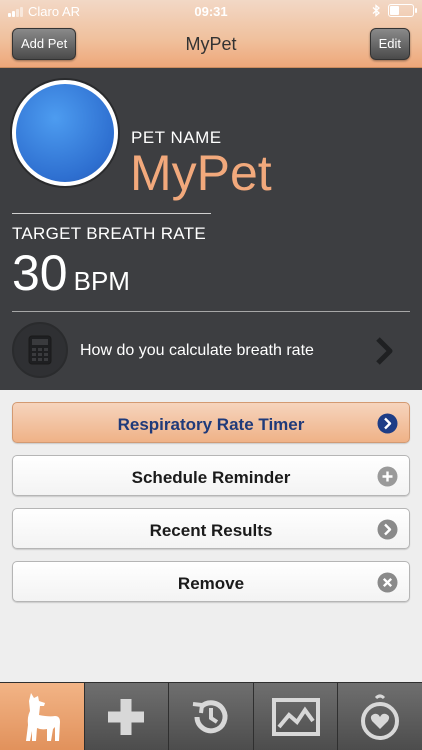  I want to click on tab-bar, so click(211, 716).